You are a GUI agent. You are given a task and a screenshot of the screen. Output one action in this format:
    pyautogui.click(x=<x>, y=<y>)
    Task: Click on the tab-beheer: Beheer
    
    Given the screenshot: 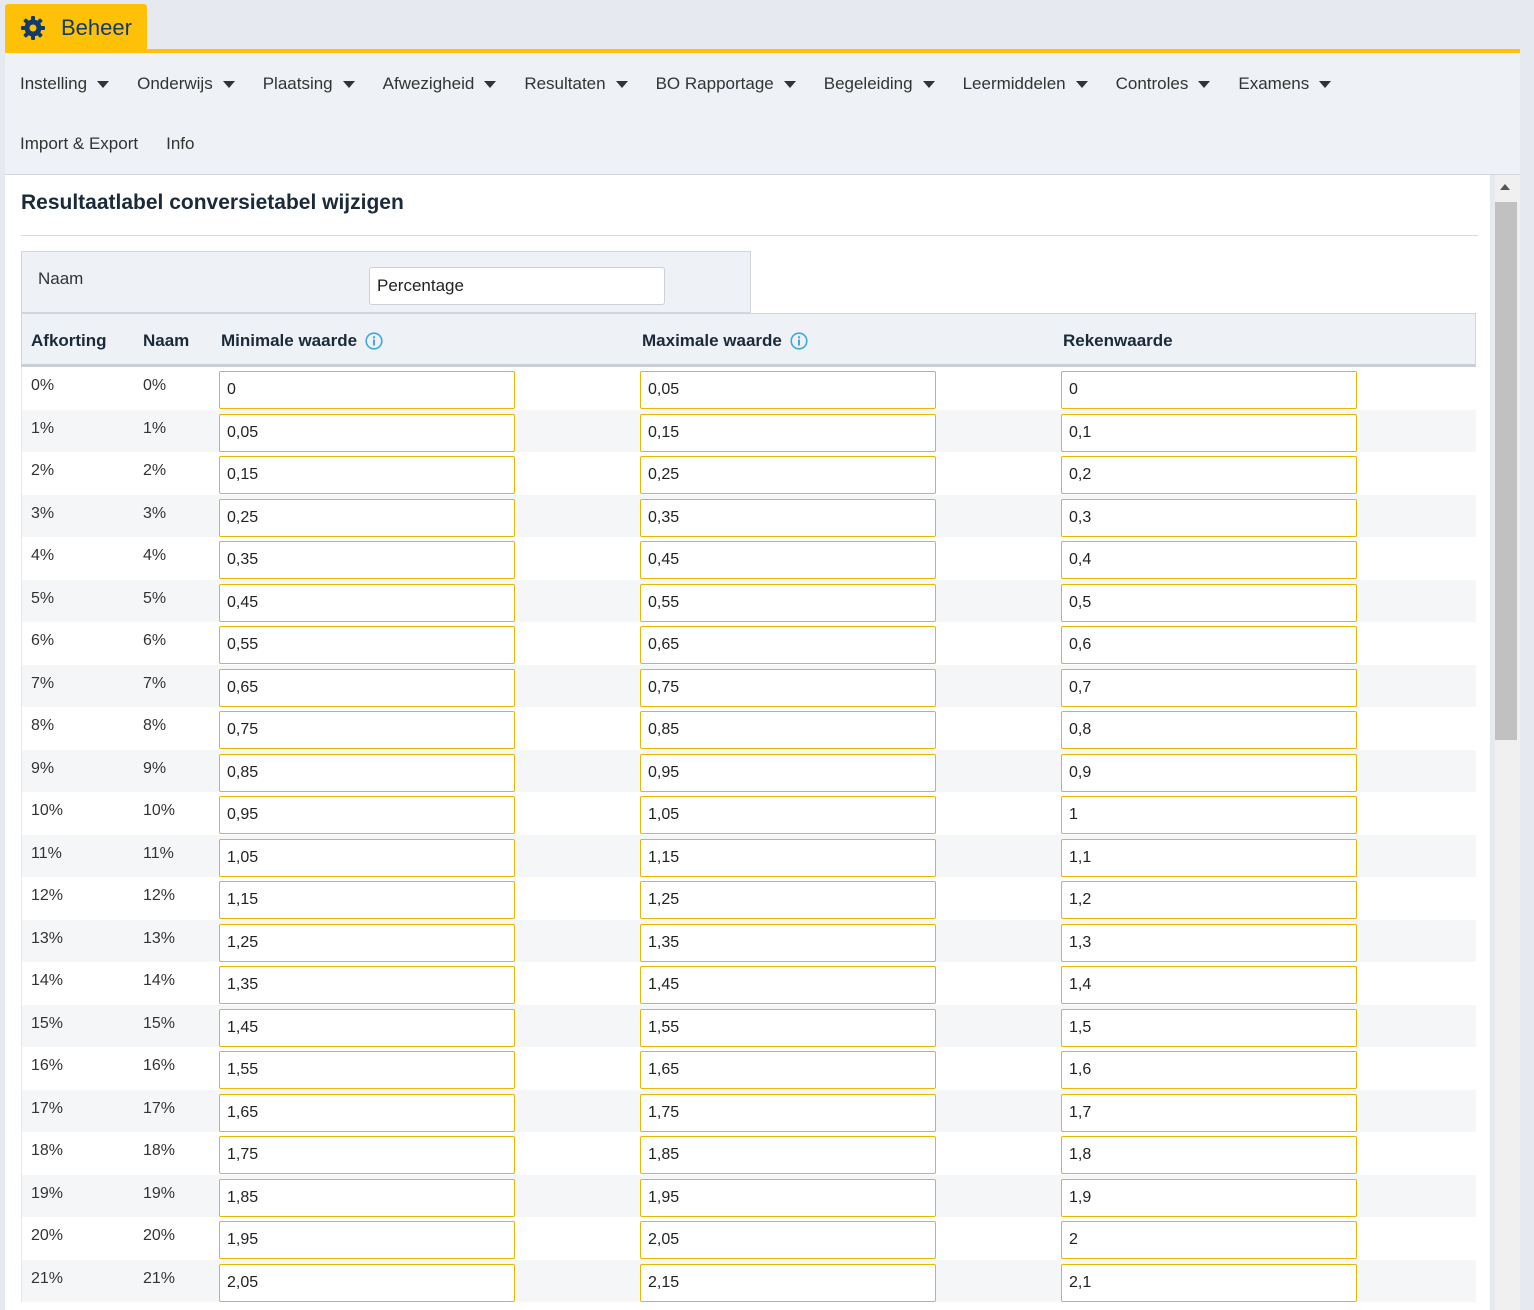 What is the action you would take?
    pyautogui.click(x=76, y=28)
    